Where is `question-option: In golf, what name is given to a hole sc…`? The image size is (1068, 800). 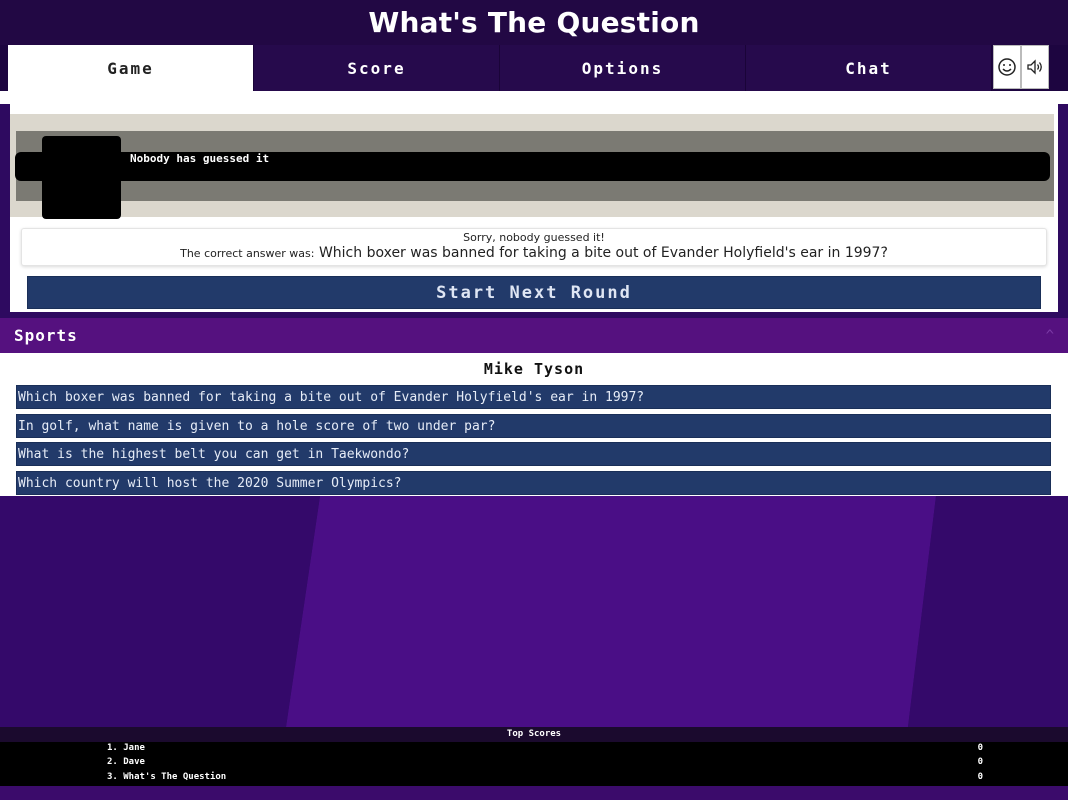
question-option: In golf, what name is given to a hole sc… is located at coordinates (533, 426).